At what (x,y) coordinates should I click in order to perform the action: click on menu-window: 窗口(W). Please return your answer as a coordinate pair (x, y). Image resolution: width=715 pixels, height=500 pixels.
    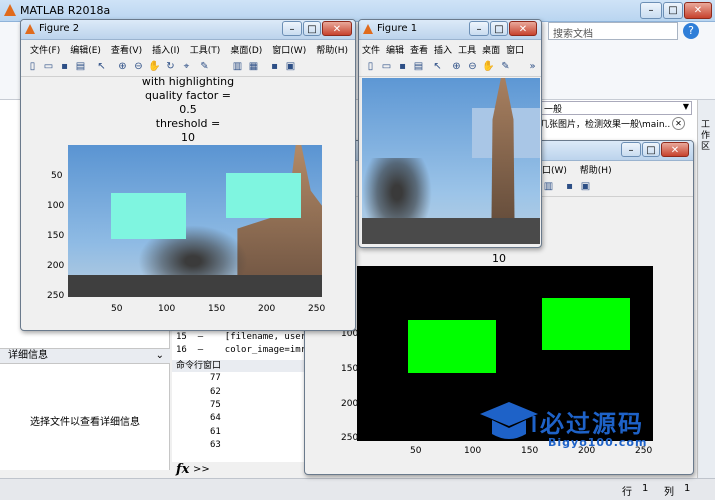
    Looking at the image, I should click on (289, 49).